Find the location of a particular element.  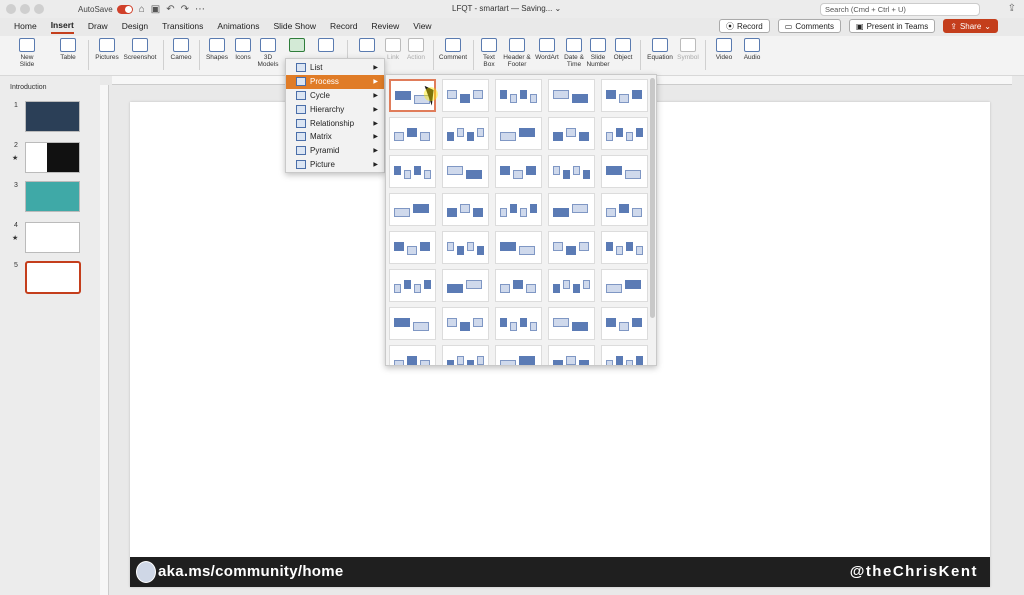

undo-icon: ↶ is located at coordinates (170, 9).